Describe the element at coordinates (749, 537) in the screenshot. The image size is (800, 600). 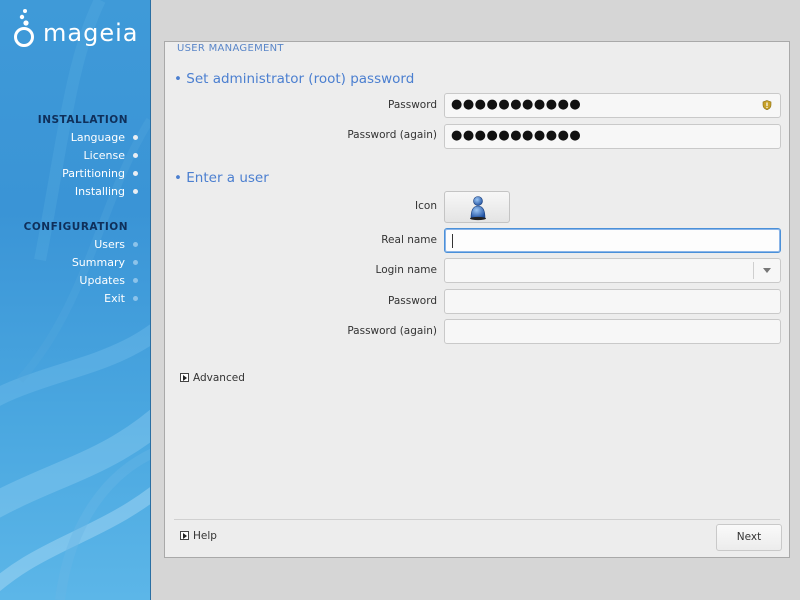
I see `next-button: Next` at that location.